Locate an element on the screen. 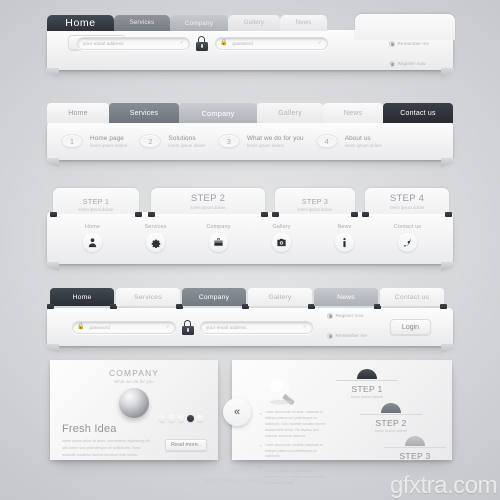 This screenshot has width=500, height=500. phone-icon is located at coordinates (407, 242).